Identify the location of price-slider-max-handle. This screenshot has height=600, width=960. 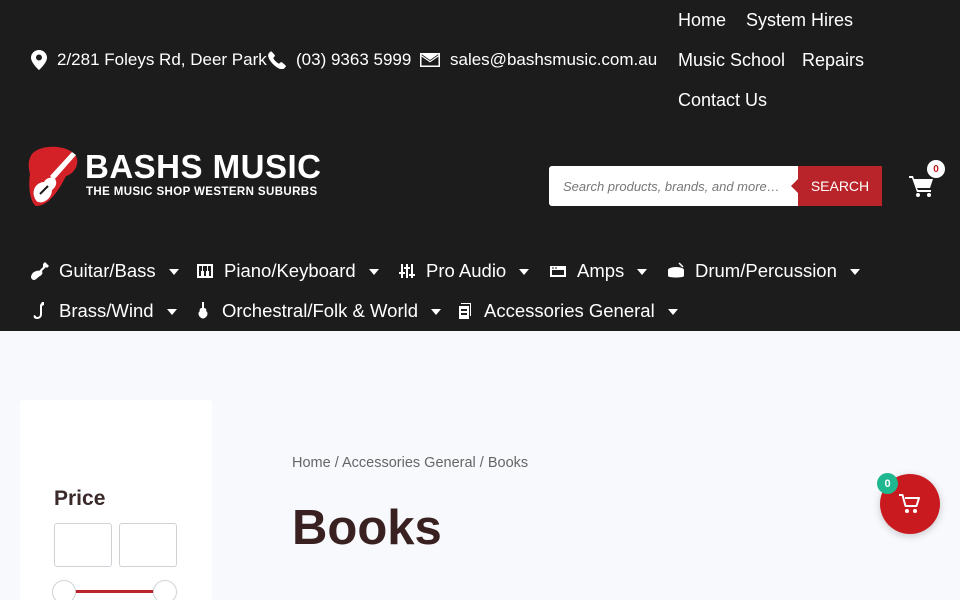
(165, 590).